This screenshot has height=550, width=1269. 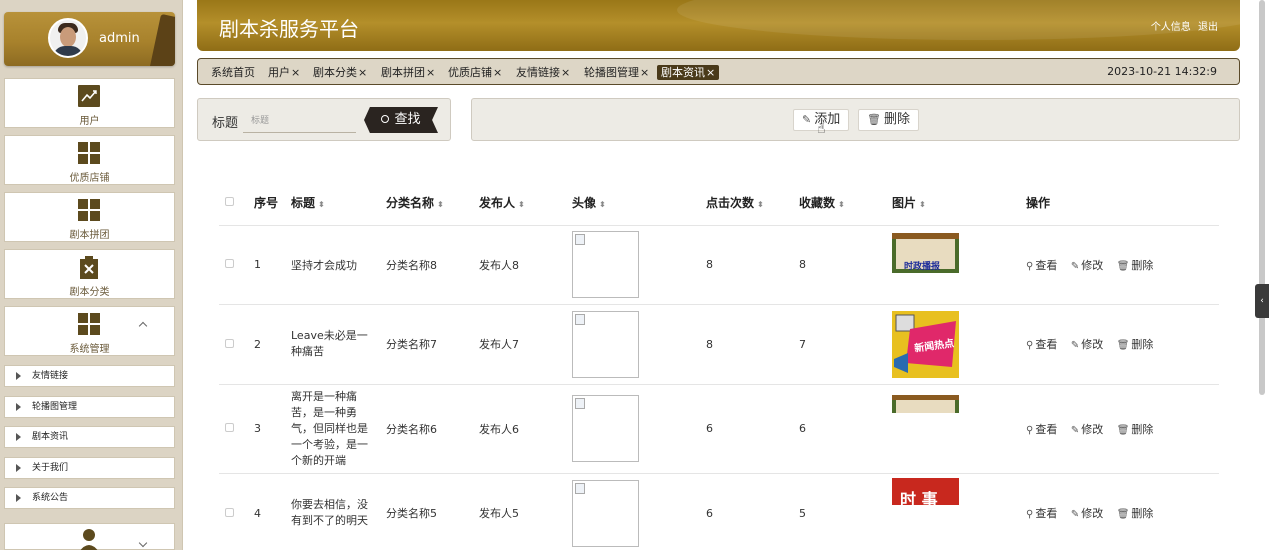 What do you see at coordinates (284, 72) in the screenshot?
I see `tab-users: 用户×` at bounding box center [284, 72].